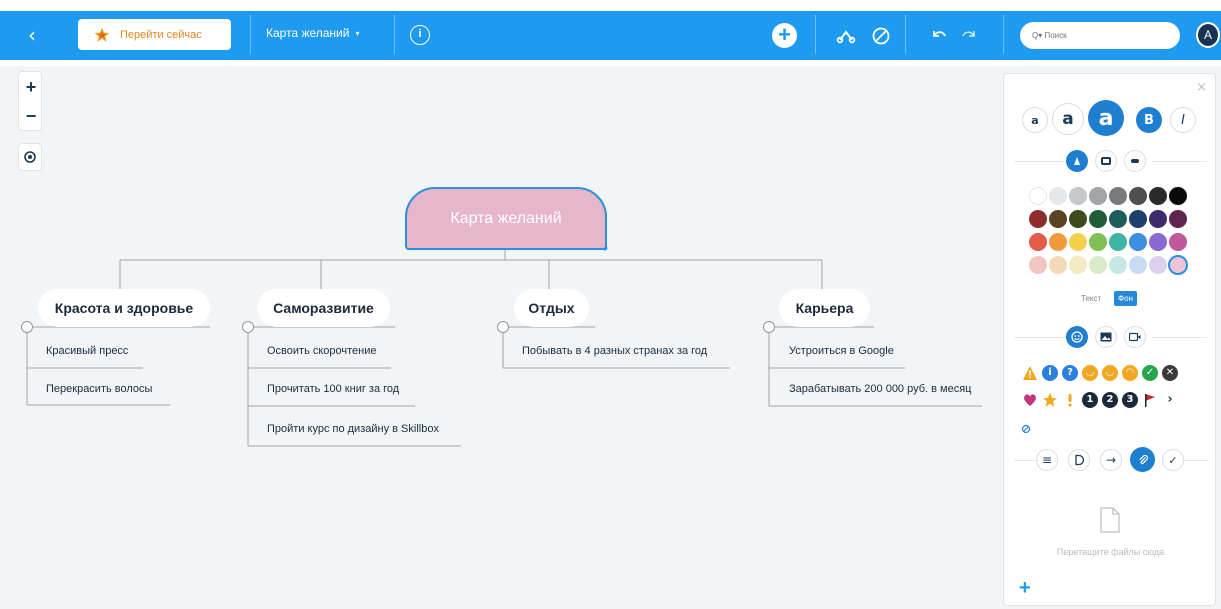  Describe the element at coordinates (841, 351) in the screenshot. I see `leaf-node: Устроиться в Google` at that location.